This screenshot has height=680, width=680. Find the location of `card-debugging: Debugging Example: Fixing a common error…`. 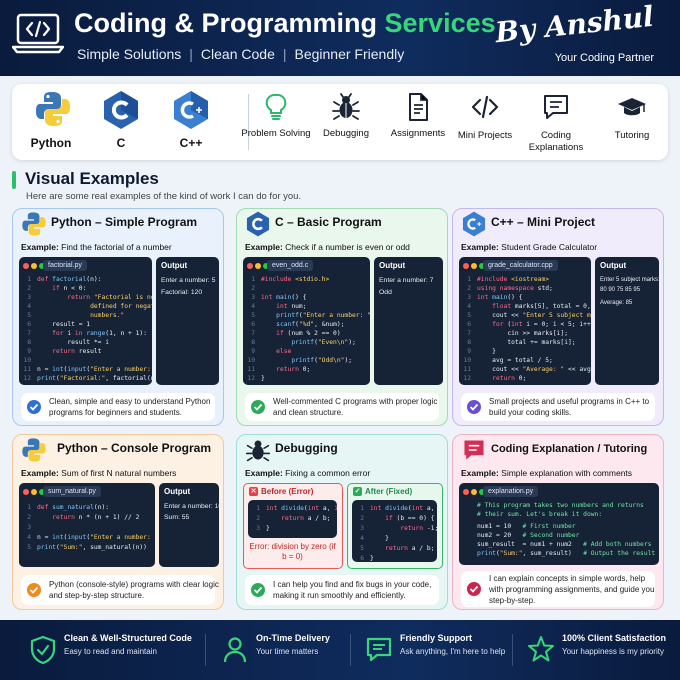

card-debugging: Debugging Example: Fixing a common error… is located at coordinates (342, 522).